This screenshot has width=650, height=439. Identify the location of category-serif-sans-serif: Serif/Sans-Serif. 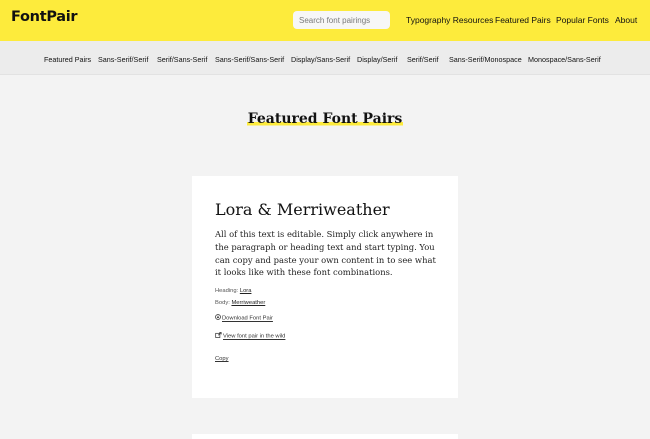
(182, 59).